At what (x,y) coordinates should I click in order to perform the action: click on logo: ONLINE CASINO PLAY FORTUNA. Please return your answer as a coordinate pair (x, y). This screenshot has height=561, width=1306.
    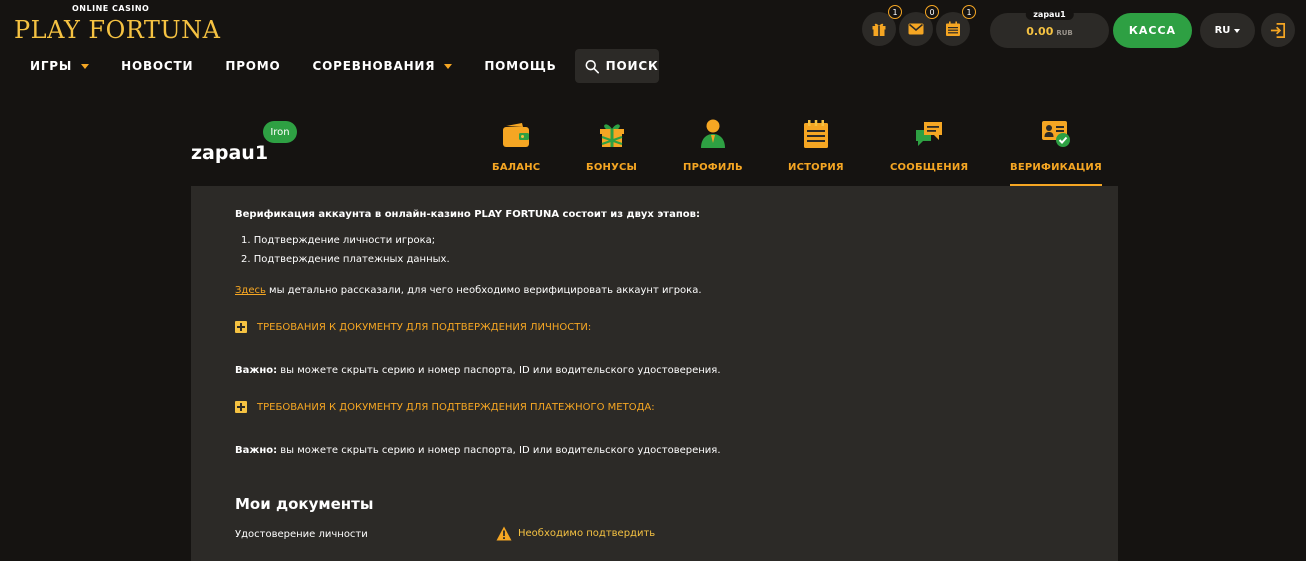
    Looking at the image, I should click on (117, 24).